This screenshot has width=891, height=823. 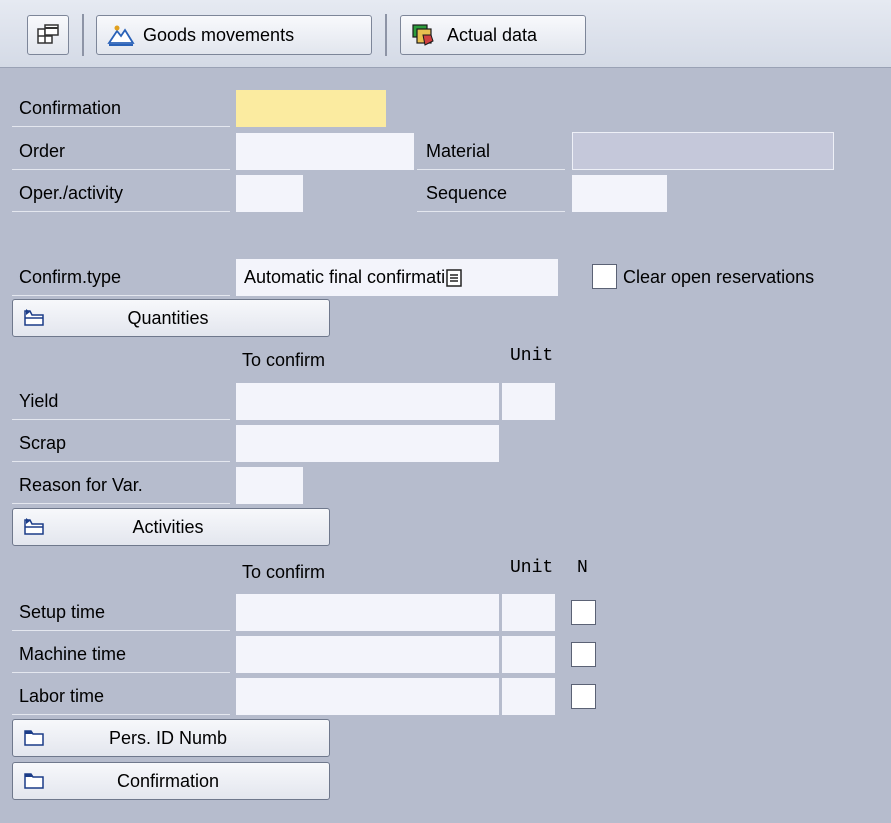 What do you see at coordinates (582, 568) in the screenshot?
I see `n-column-header: N` at bounding box center [582, 568].